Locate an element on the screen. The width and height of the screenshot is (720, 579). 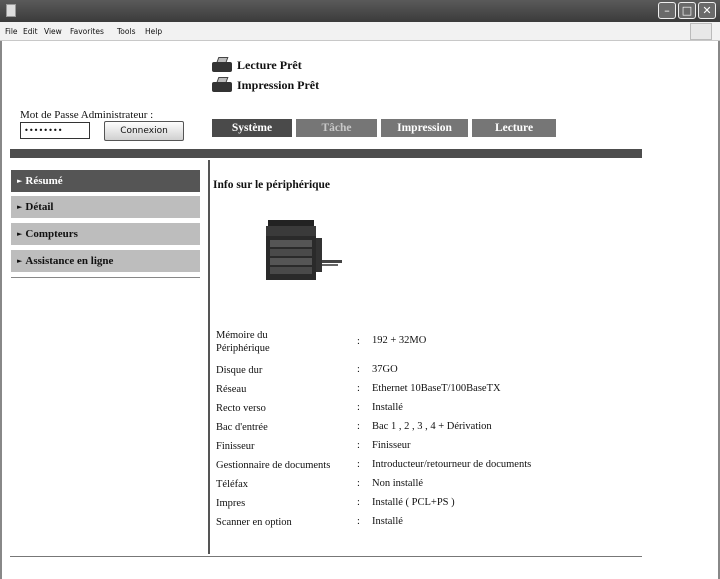
sidebar-item-label: Assistance en ligne is located at coordinates (69, 261).